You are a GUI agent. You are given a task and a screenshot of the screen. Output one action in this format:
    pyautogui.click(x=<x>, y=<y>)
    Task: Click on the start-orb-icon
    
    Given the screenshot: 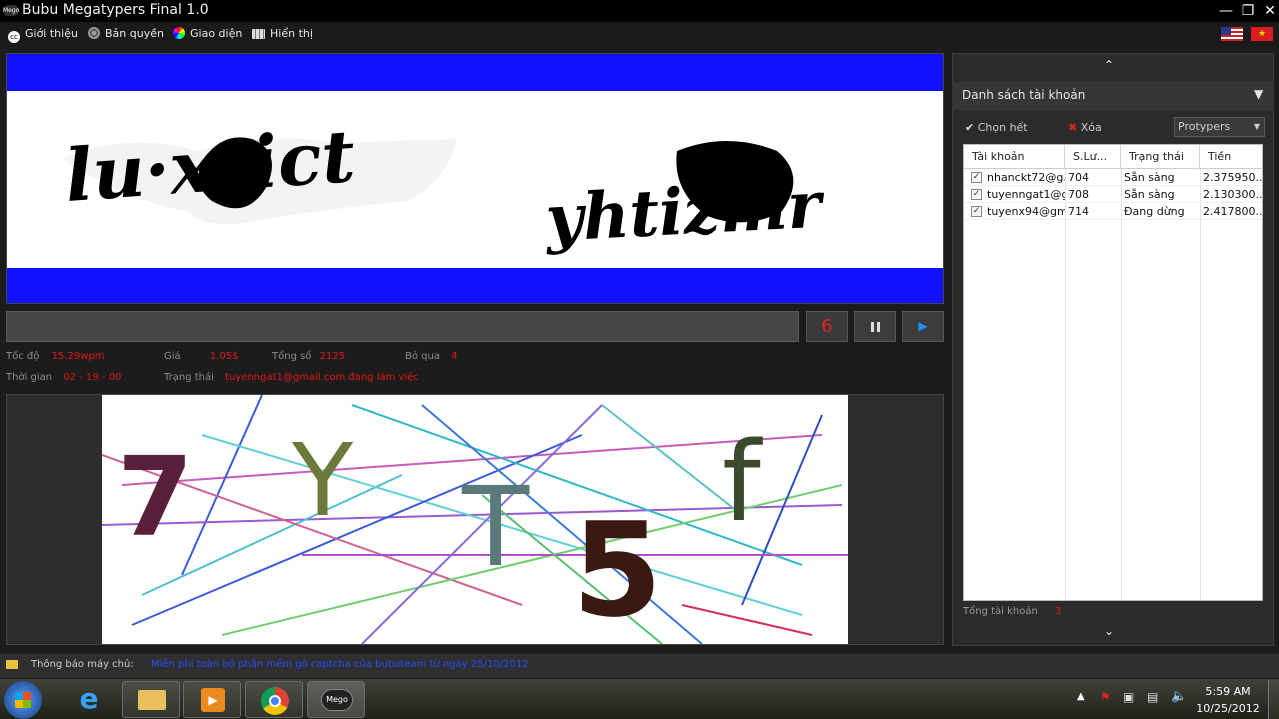 What is the action you would take?
    pyautogui.click(x=23, y=700)
    